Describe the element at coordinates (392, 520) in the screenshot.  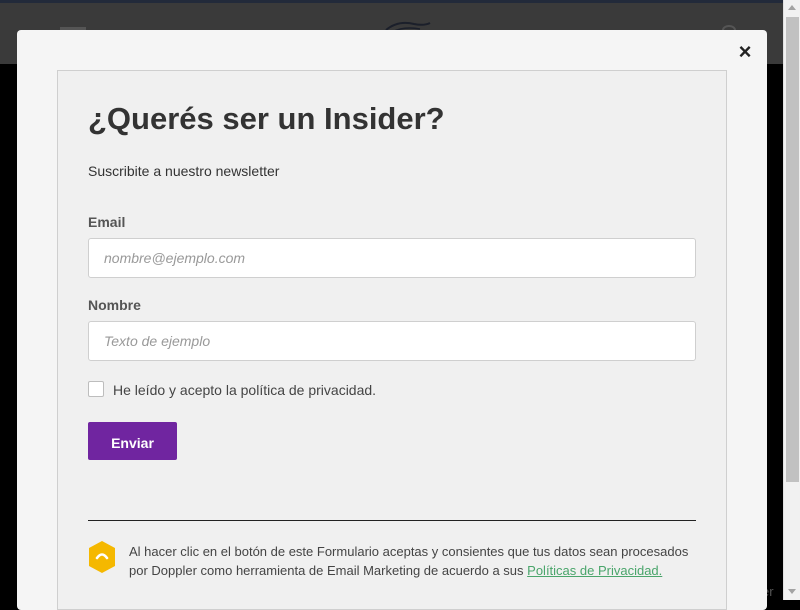
I see `divider` at that location.